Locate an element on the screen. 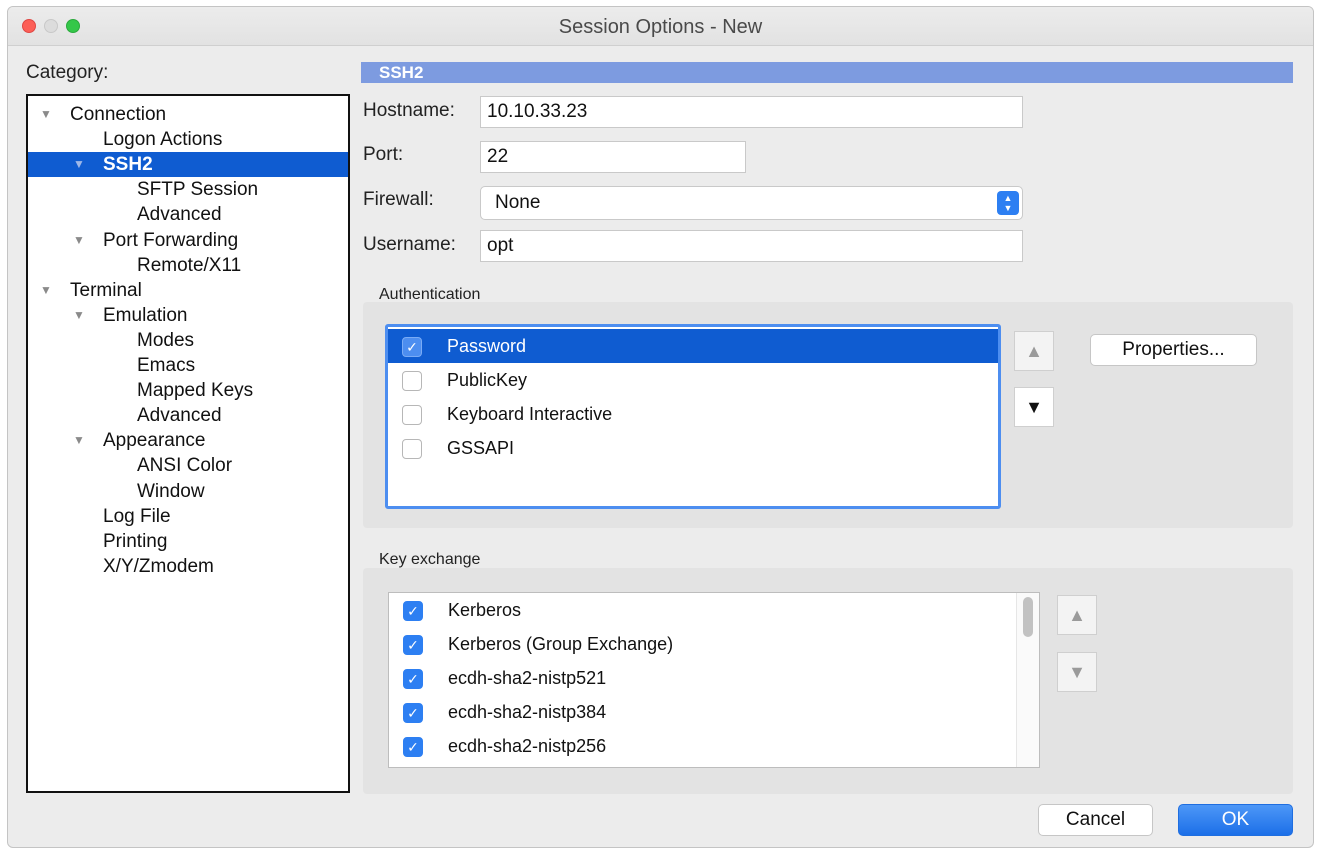 The image size is (1320, 853). kex-move-up-button: ▲ is located at coordinates (1077, 615).